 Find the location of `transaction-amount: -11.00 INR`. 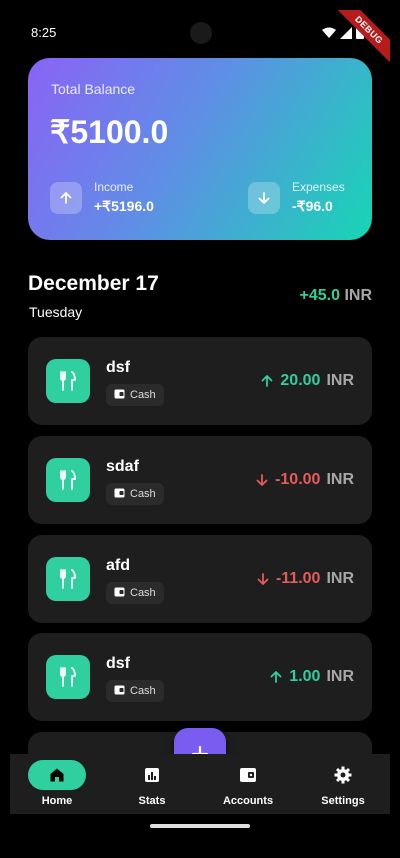

transaction-amount: -11.00 INR is located at coordinates (305, 579).